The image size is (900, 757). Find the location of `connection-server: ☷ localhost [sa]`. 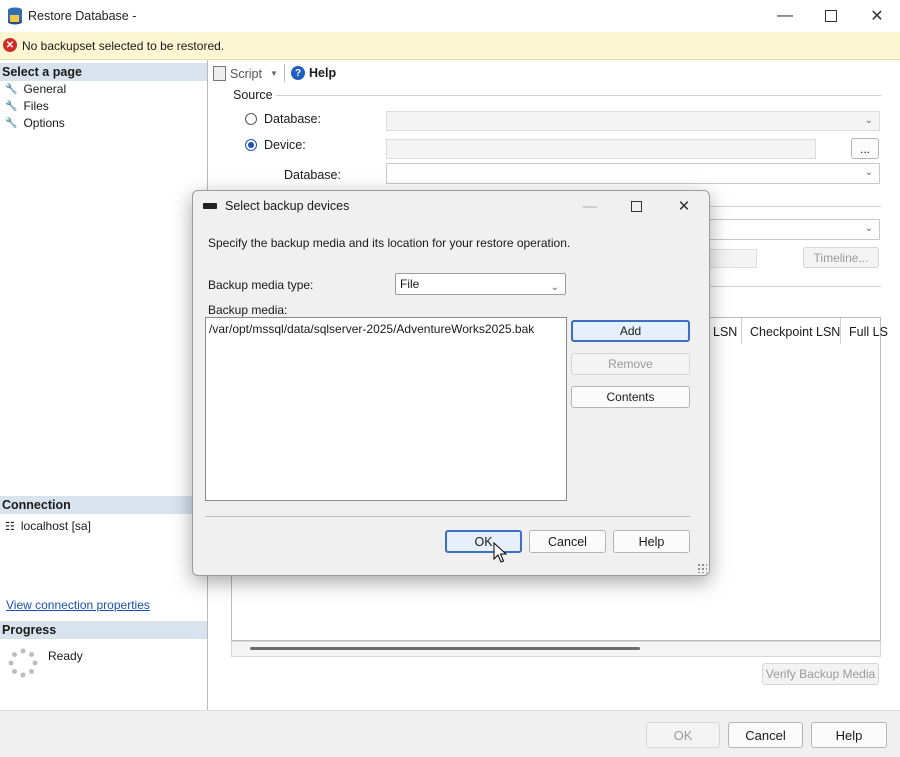

connection-server: ☷ localhost [sa] is located at coordinates (48, 526).